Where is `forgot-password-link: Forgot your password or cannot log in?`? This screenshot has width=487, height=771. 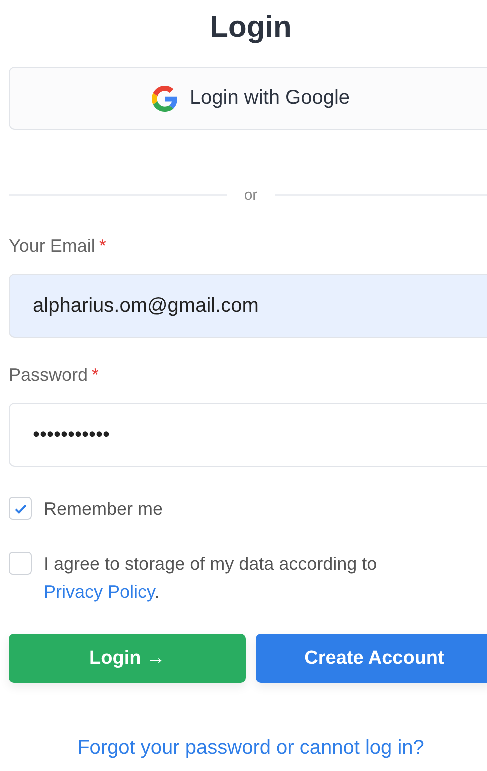
forgot-password-link: Forgot your password or cannot log in? is located at coordinates (251, 748).